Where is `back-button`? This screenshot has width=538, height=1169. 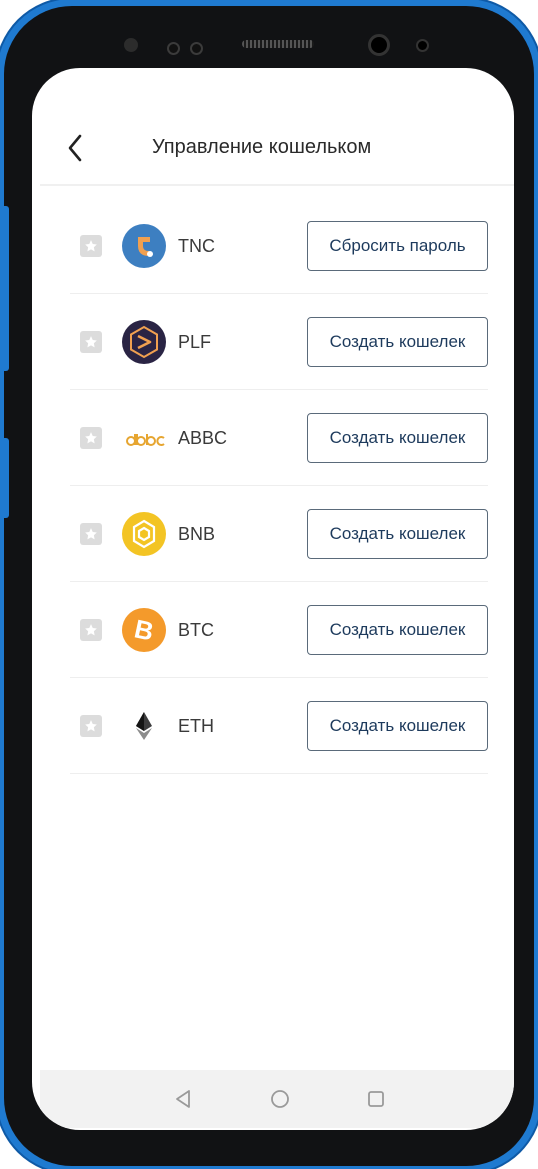 back-button is located at coordinates (77, 148).